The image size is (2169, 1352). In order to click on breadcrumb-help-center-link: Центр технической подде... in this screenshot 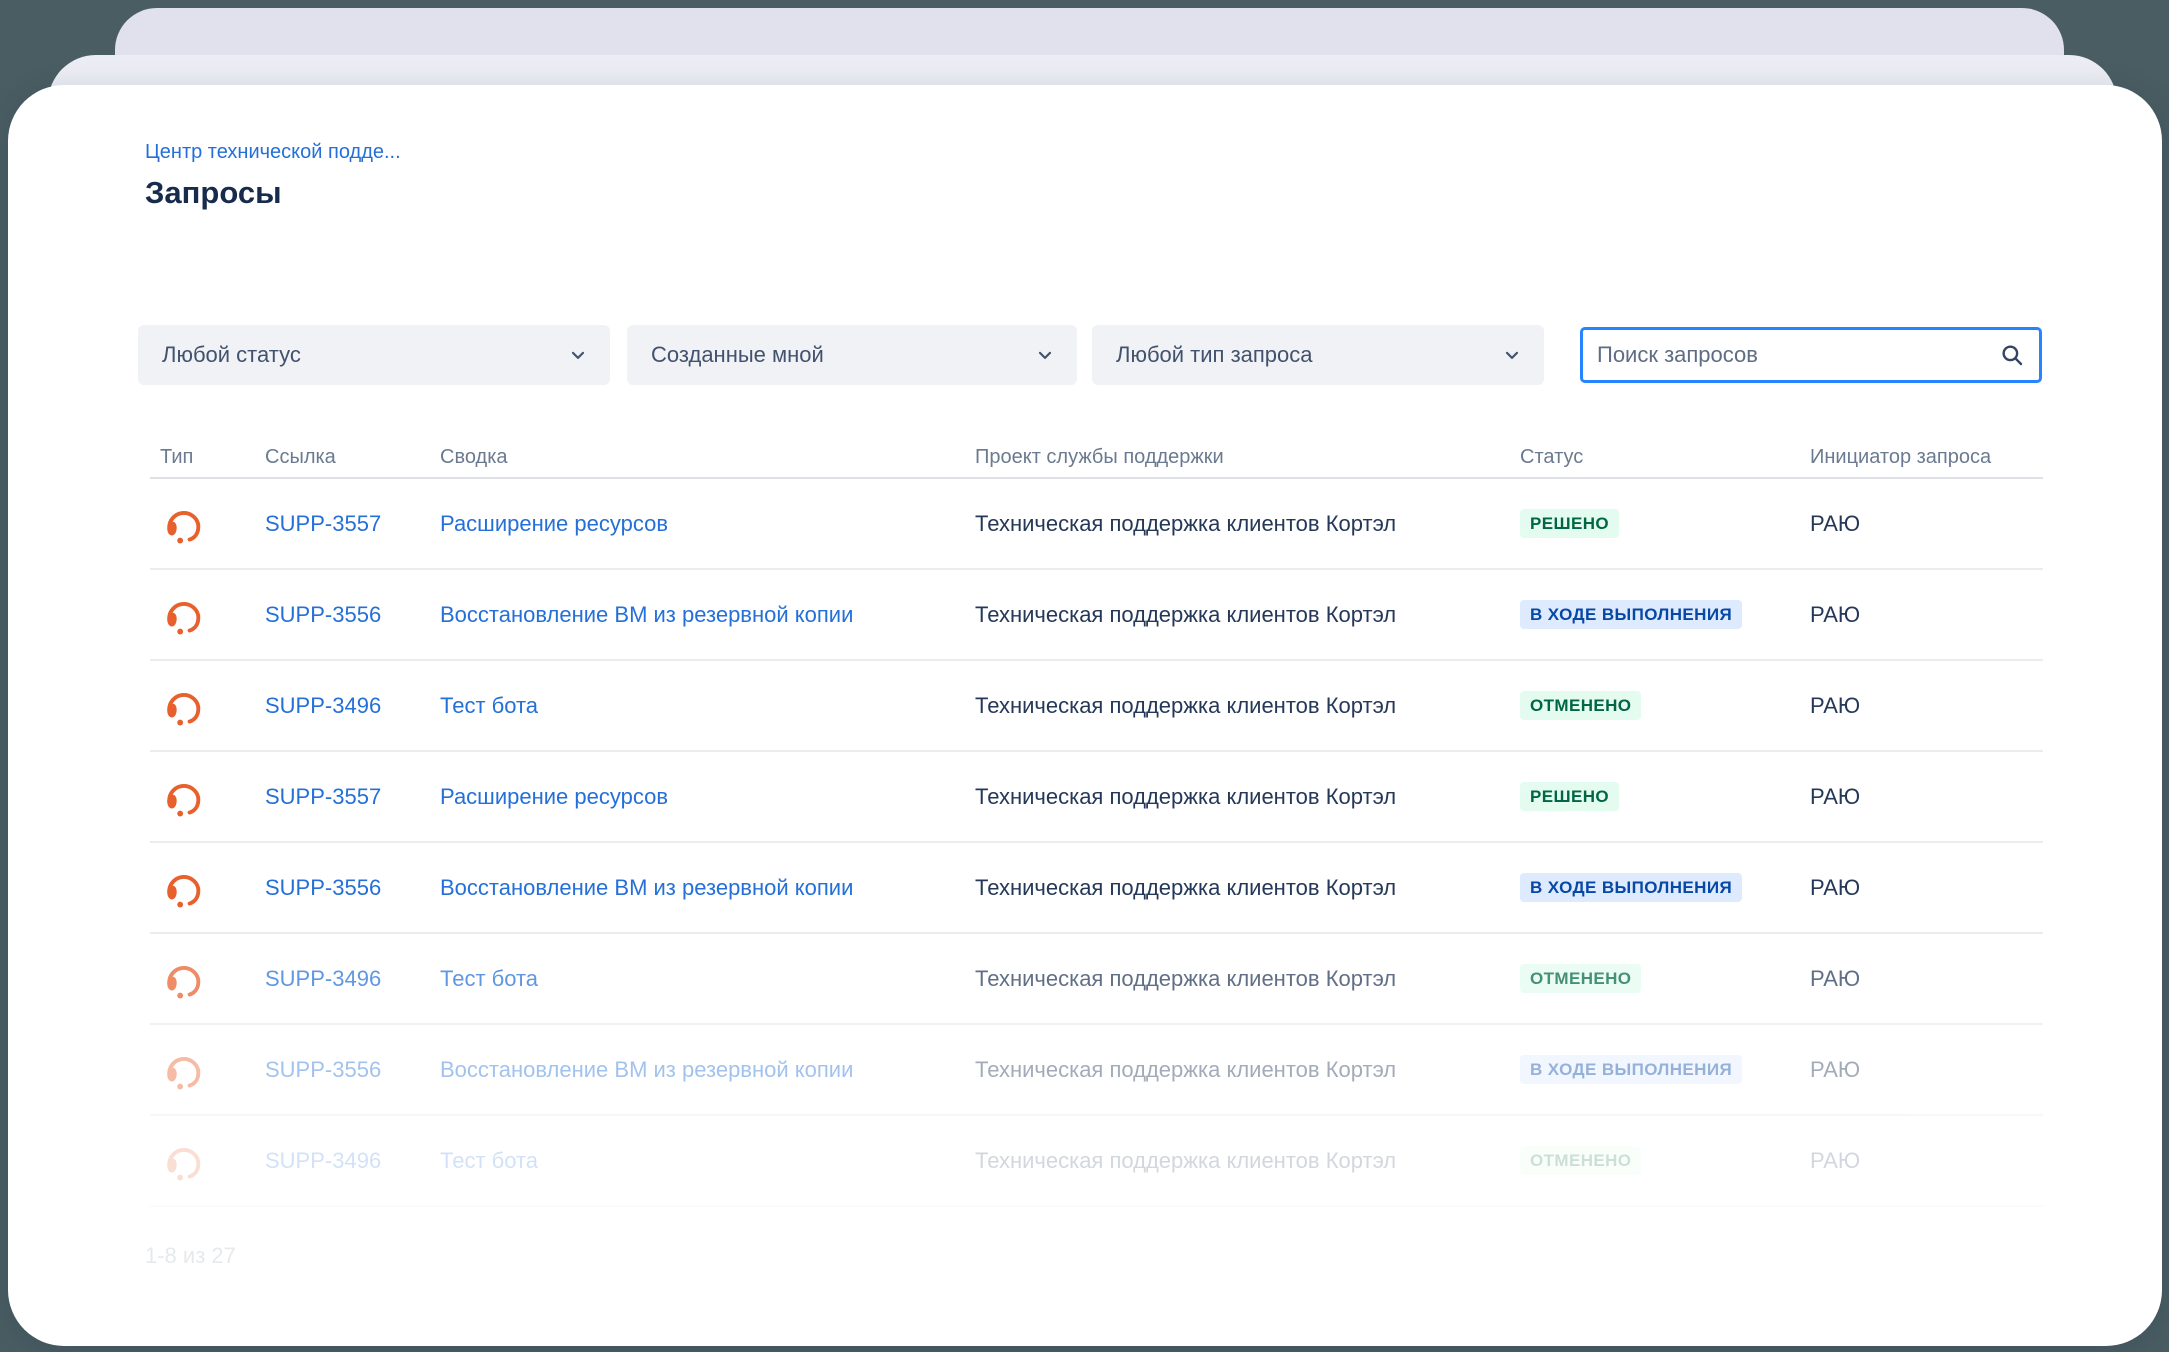, I will do `click(273, 152)`.